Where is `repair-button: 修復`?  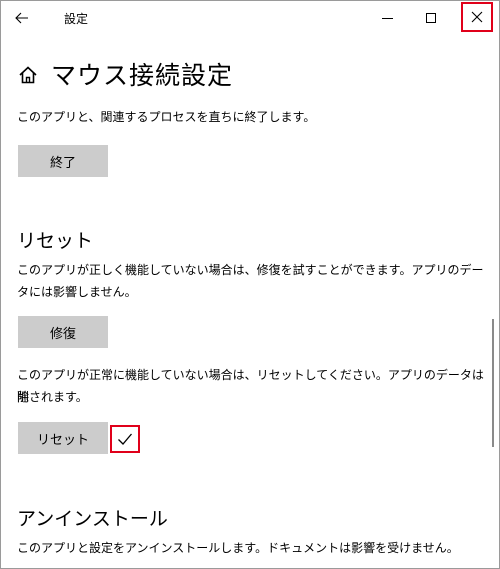 repair-button: 修復 is located at coordinates (63, 332).